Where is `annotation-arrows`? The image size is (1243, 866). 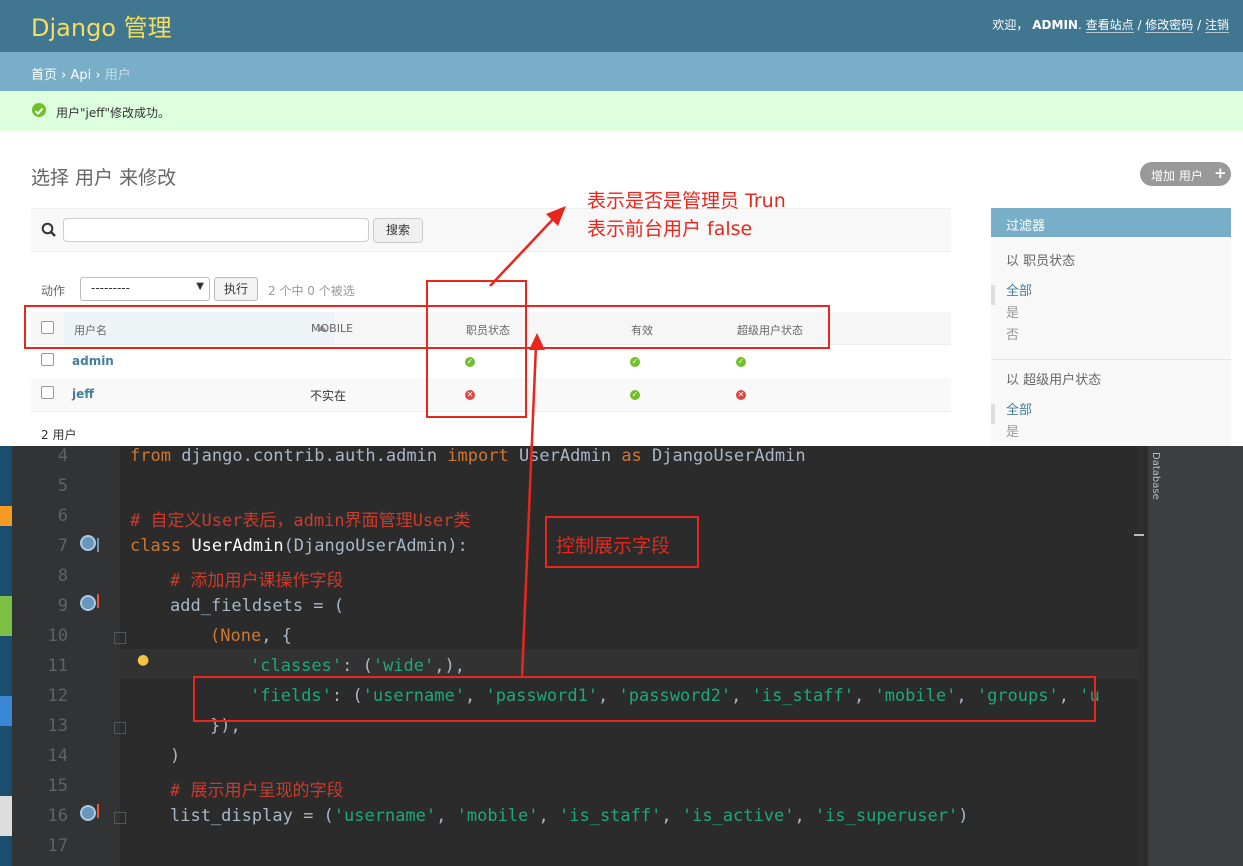
annotation-arrows is located at coordinates (527, 442).